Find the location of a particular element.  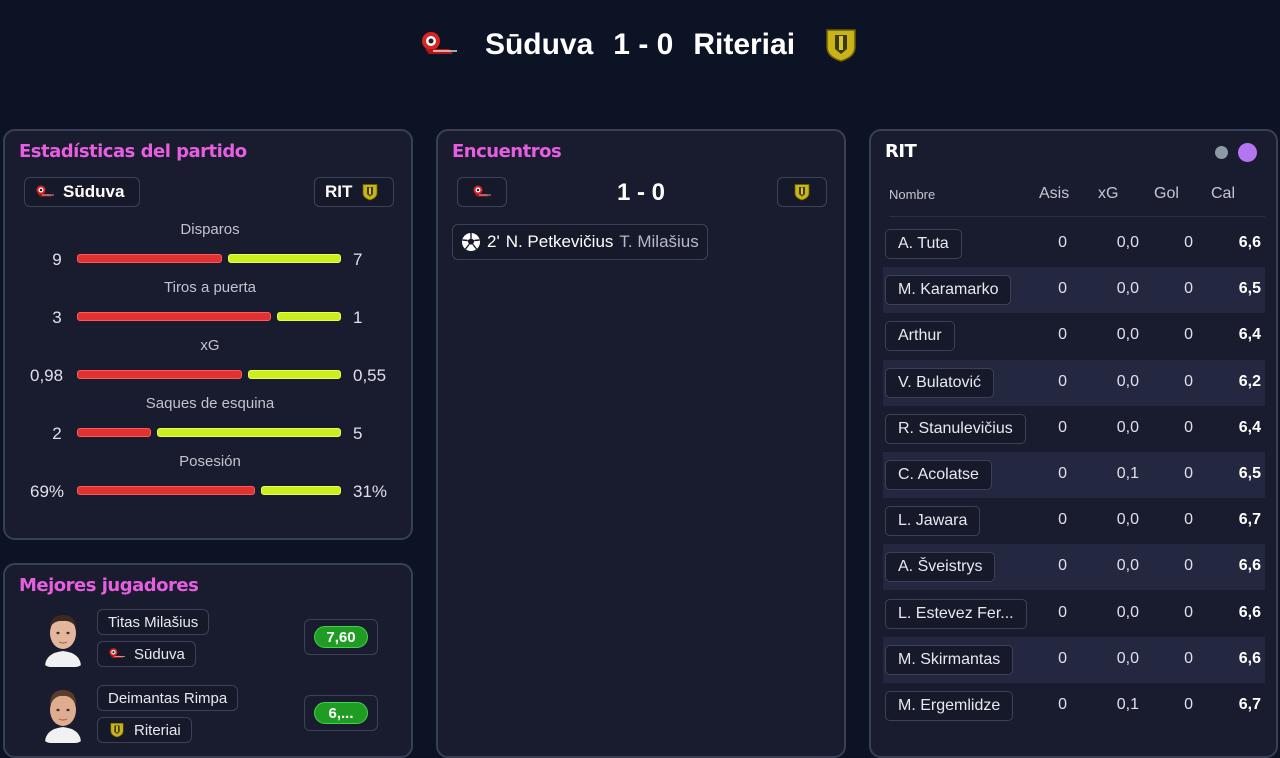

table-row: M. Karamarko 0 0,0 0 6,5 is located at coordinates (1074, 290).